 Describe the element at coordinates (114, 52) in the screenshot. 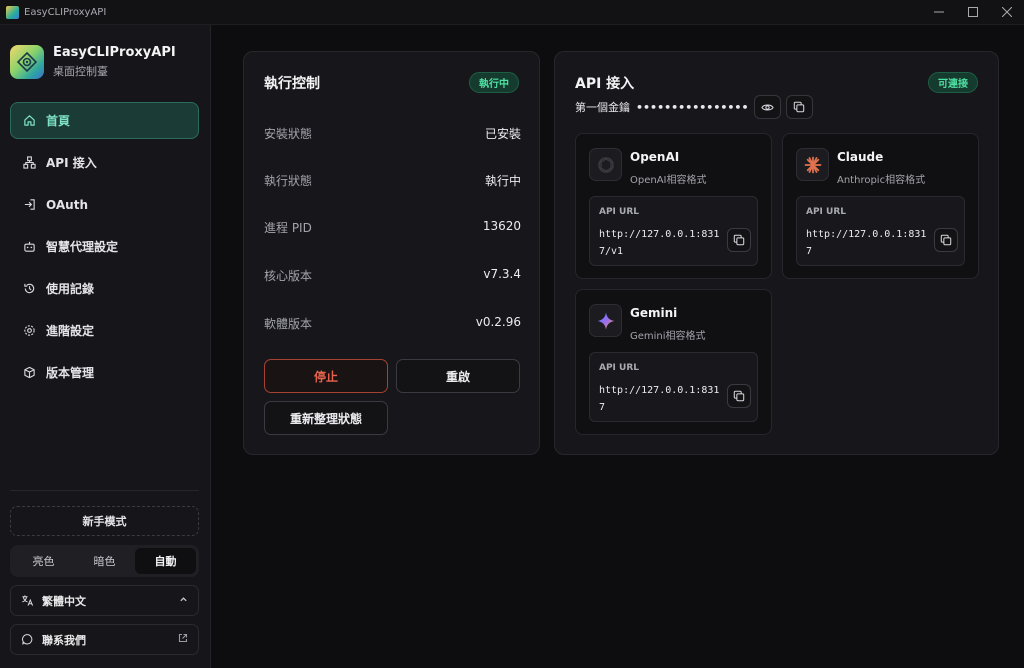

I see `brand-name: EasyCLIProxyAPI` at that location.